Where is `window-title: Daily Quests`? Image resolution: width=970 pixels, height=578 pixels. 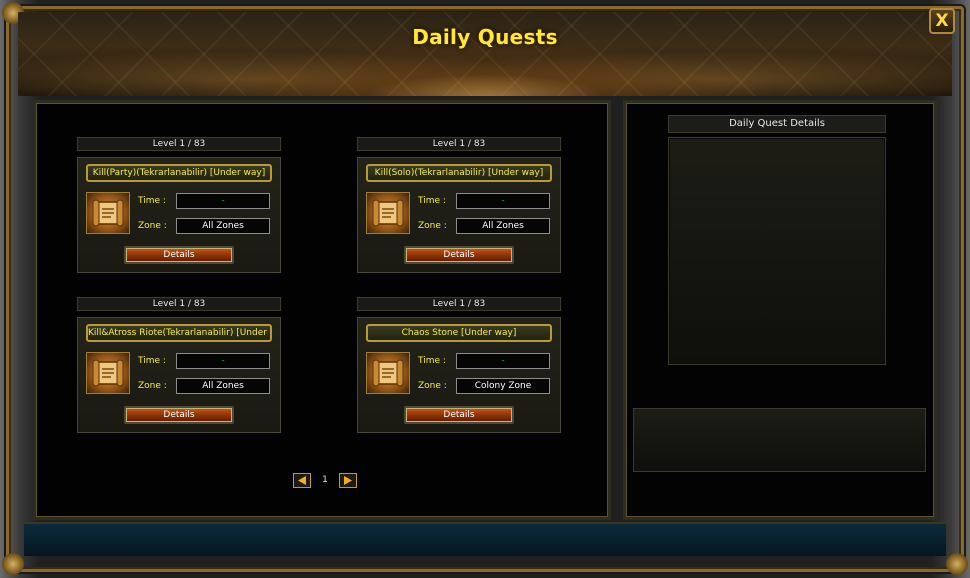
window-title: Daily Quests is located at coordinates (485, 37).